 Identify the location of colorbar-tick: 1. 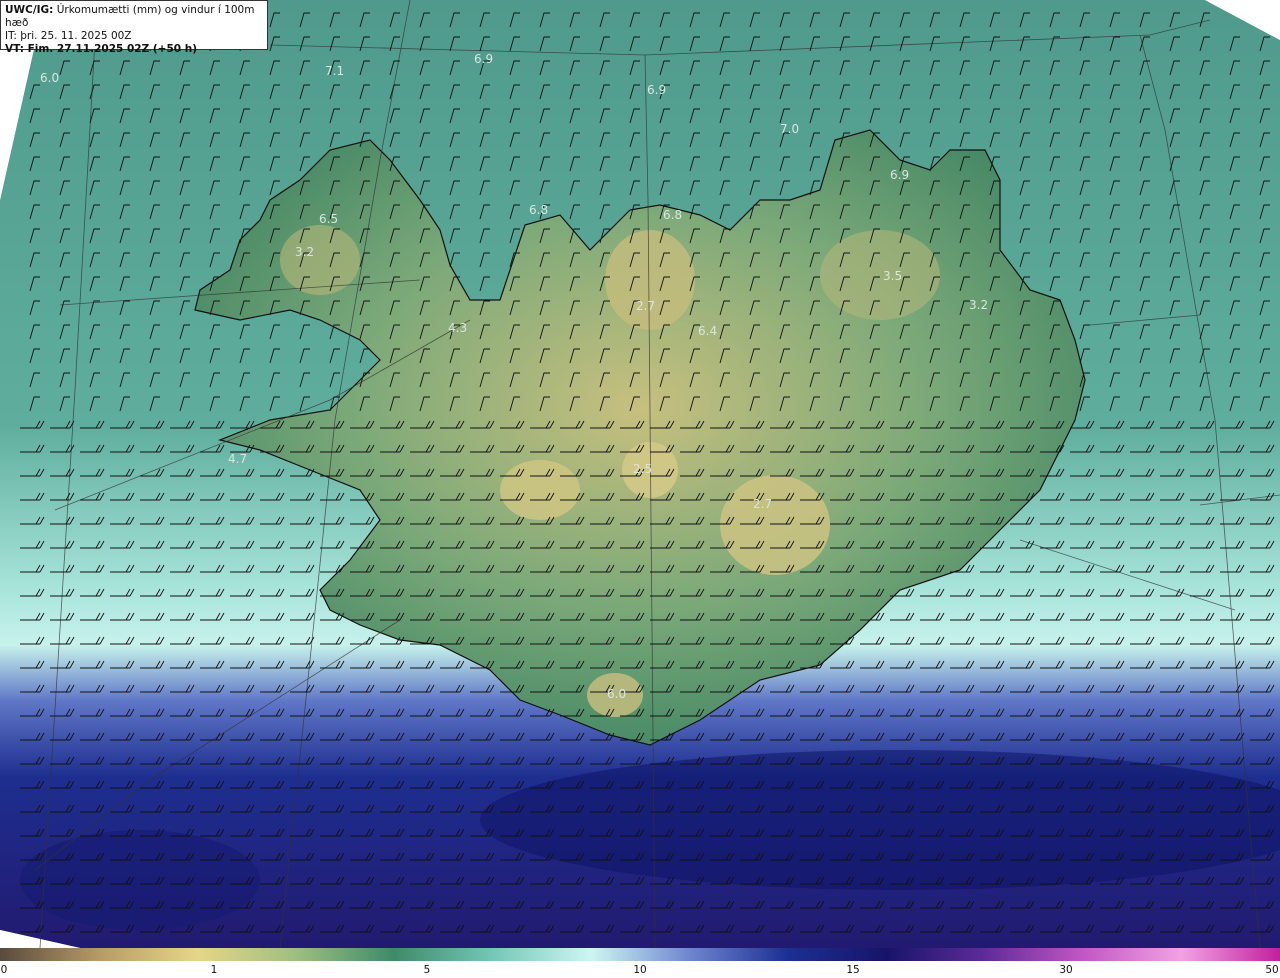
(214, 970).